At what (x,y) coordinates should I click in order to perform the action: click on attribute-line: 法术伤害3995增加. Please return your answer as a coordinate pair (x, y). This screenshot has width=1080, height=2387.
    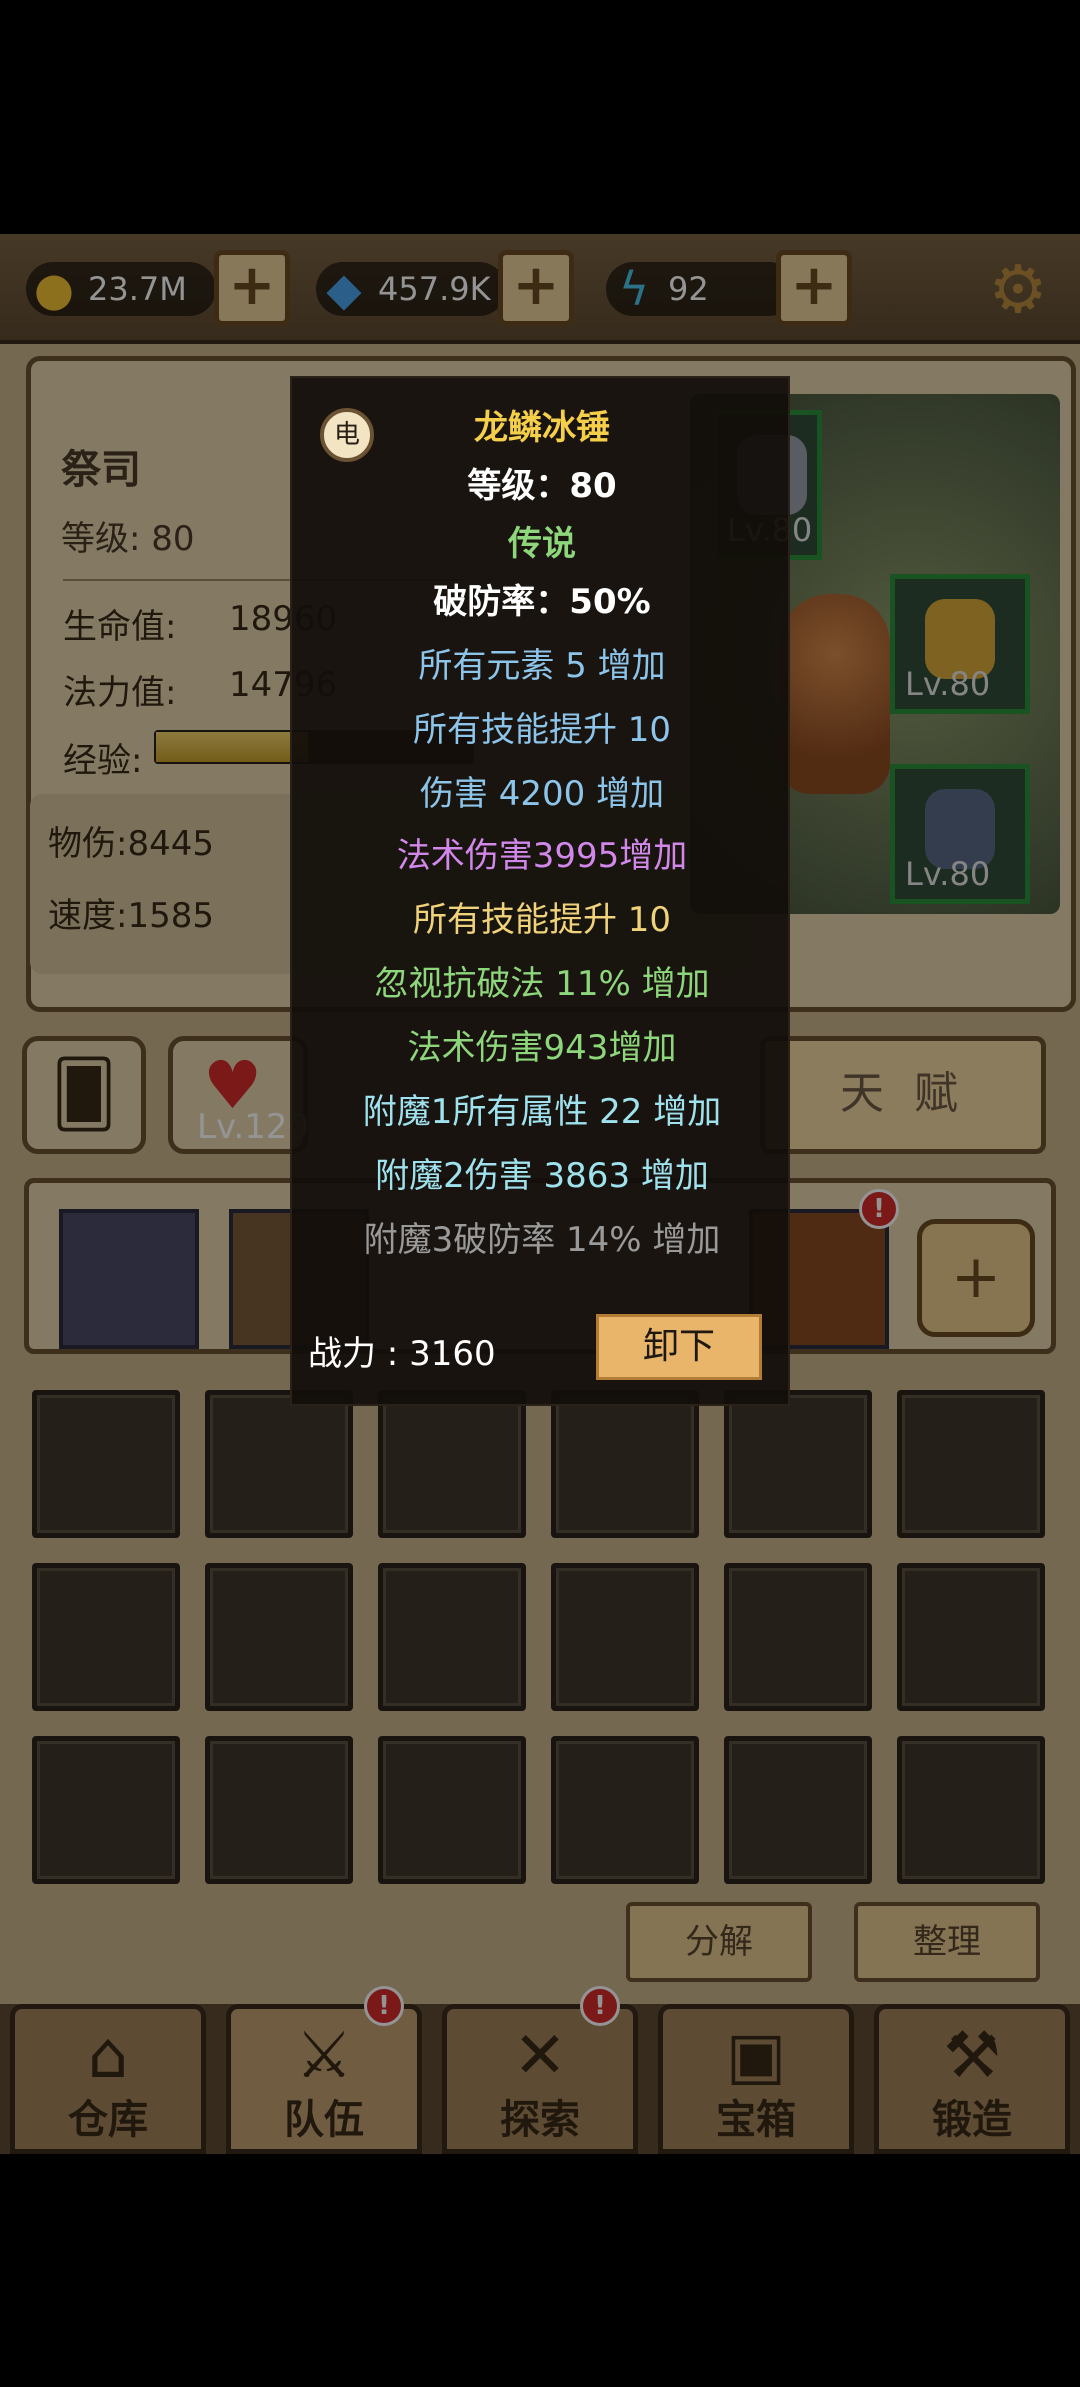
    Looking at the image, I should click on (542, 856).